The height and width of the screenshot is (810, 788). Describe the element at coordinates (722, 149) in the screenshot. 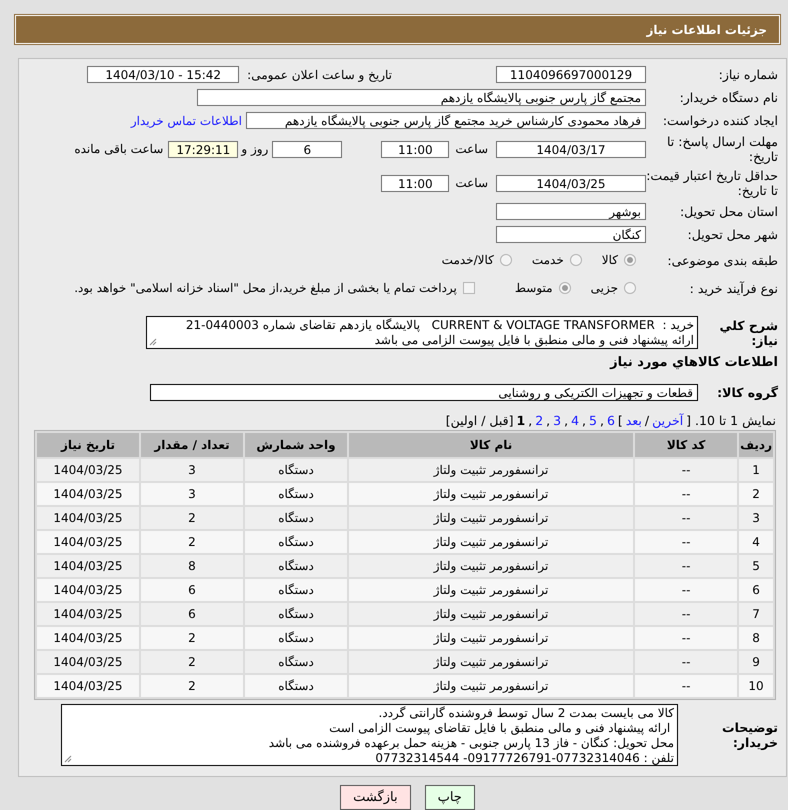

I see `field-label: مهلت ارسال پاسخ: تا تاریخ:` at that location.